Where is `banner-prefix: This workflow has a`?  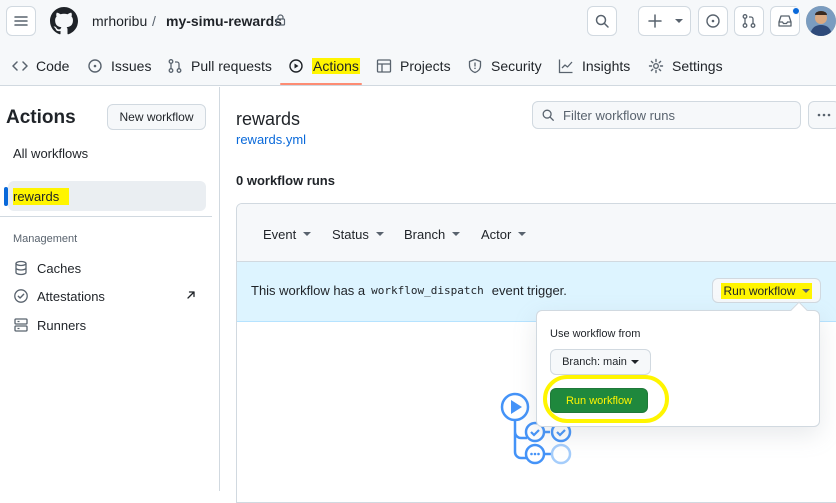 banner-prefix: This workflow has a is located at coordinates (308, 290).